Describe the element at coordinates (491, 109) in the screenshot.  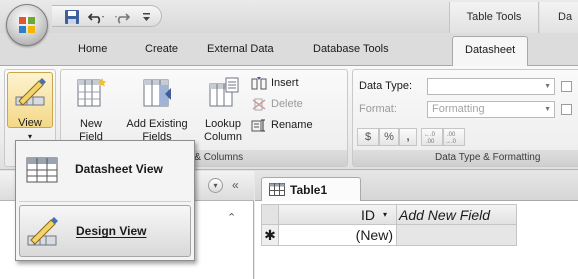
I see `format-dropdown: Formatting ▼` at that location.